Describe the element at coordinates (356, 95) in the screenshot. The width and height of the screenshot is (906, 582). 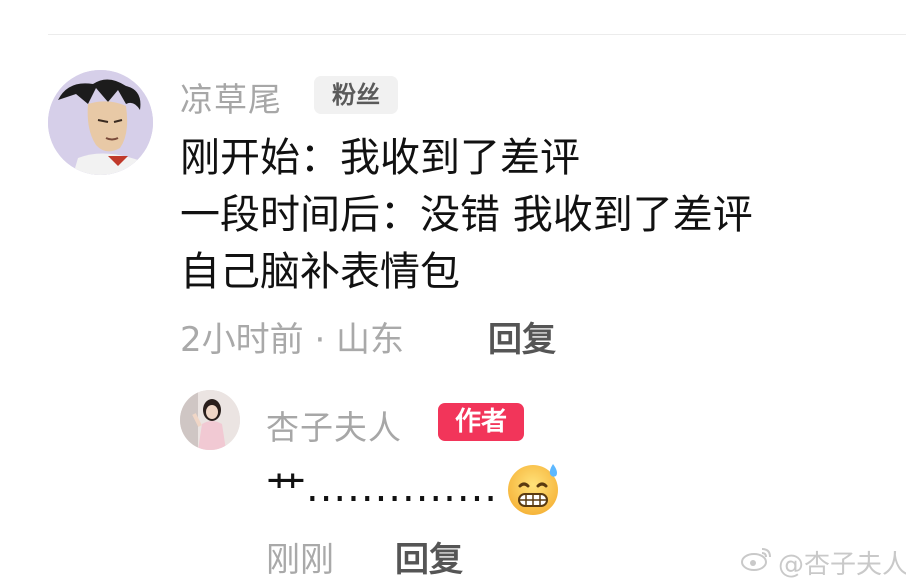
I see `fan-badge: 粉丝` at that location.